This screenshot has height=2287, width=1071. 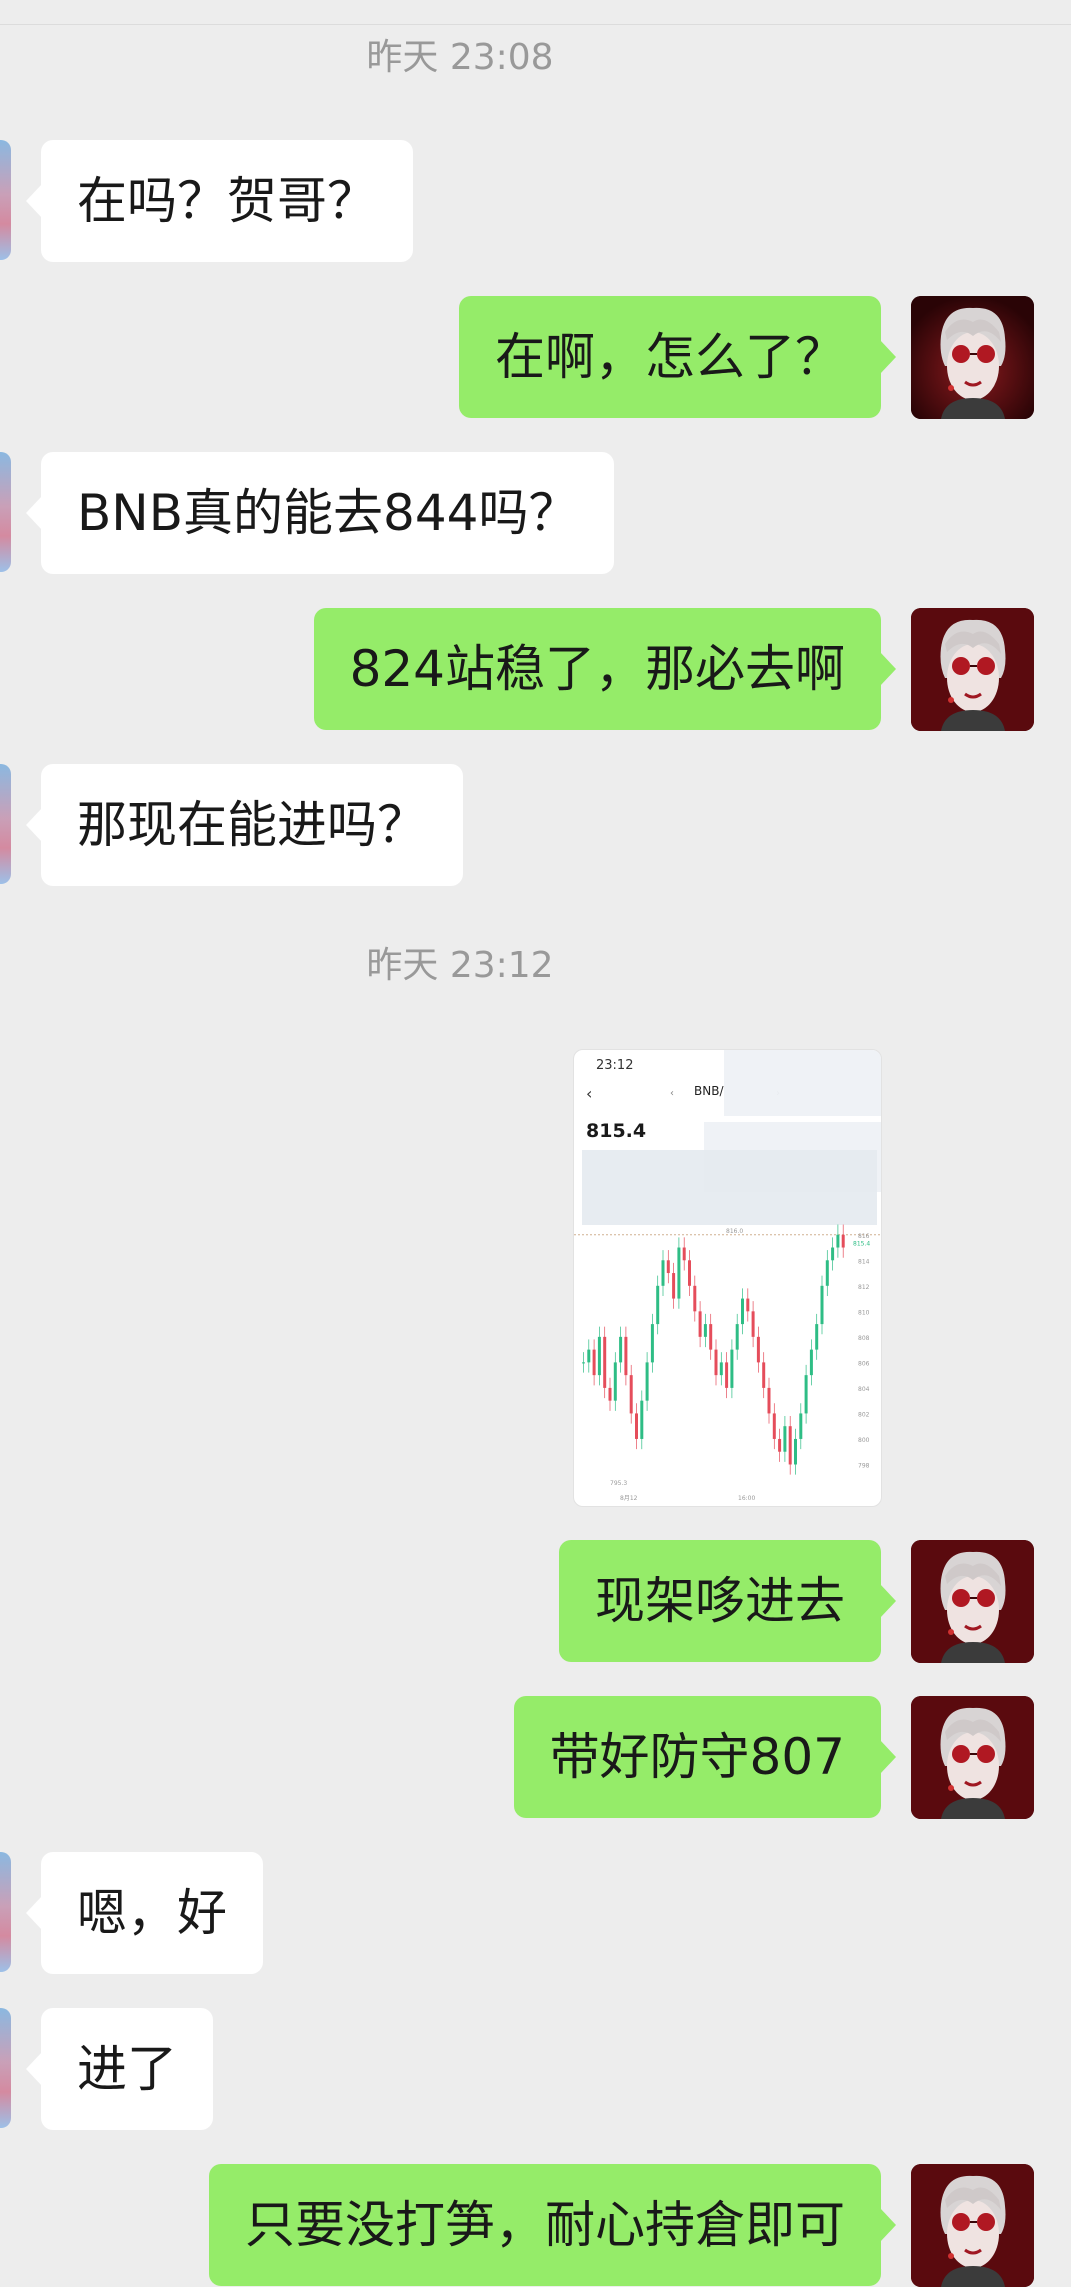 I want to click on y-axis-tick-label: 802, so click(x=864, y=1414).